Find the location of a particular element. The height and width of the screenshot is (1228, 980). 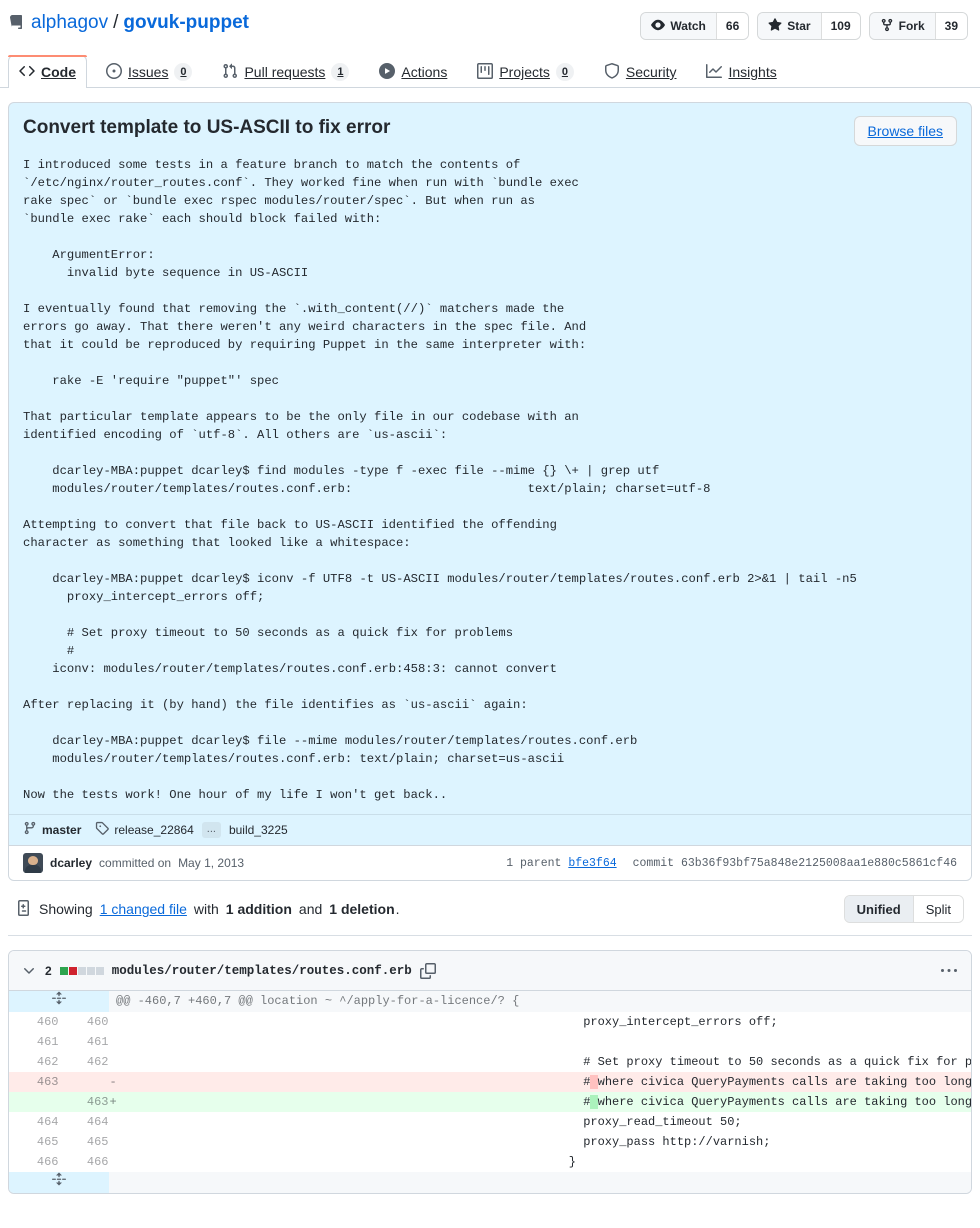

tab-actions-label: Actions is located at coordinates (424, 72).